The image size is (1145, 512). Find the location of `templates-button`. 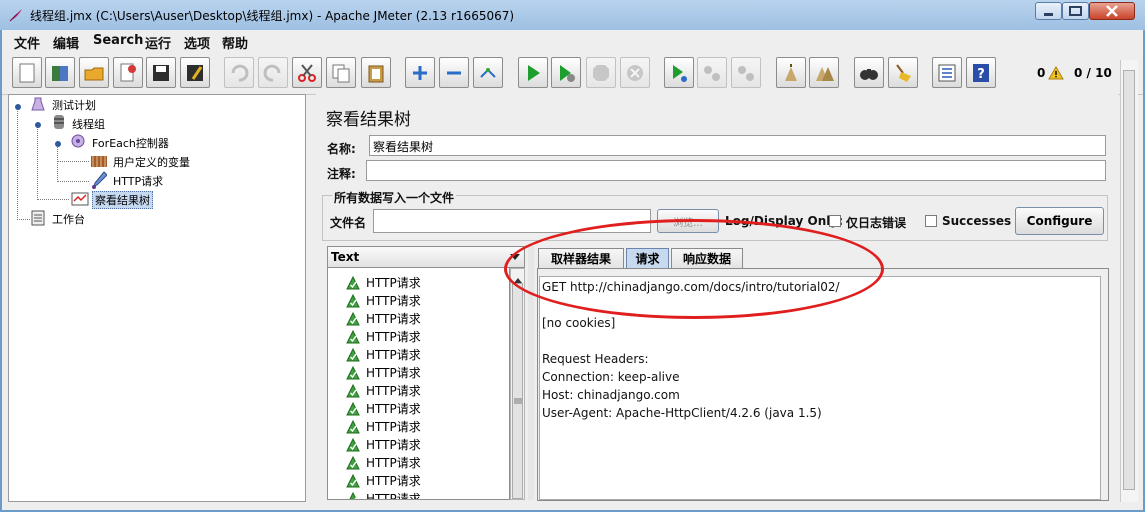

templates-button is located at coordinates (60, 72).